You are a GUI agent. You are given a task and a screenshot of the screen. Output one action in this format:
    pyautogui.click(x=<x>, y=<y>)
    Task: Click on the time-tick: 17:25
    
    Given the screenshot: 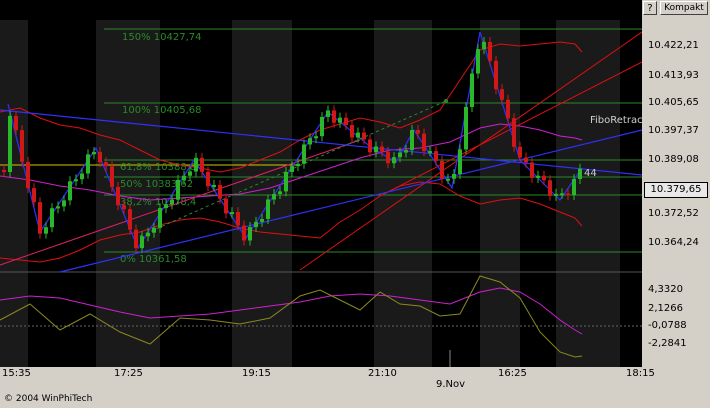 What is the action you would take?
    pyautogui.click(x=128, y=373)
    